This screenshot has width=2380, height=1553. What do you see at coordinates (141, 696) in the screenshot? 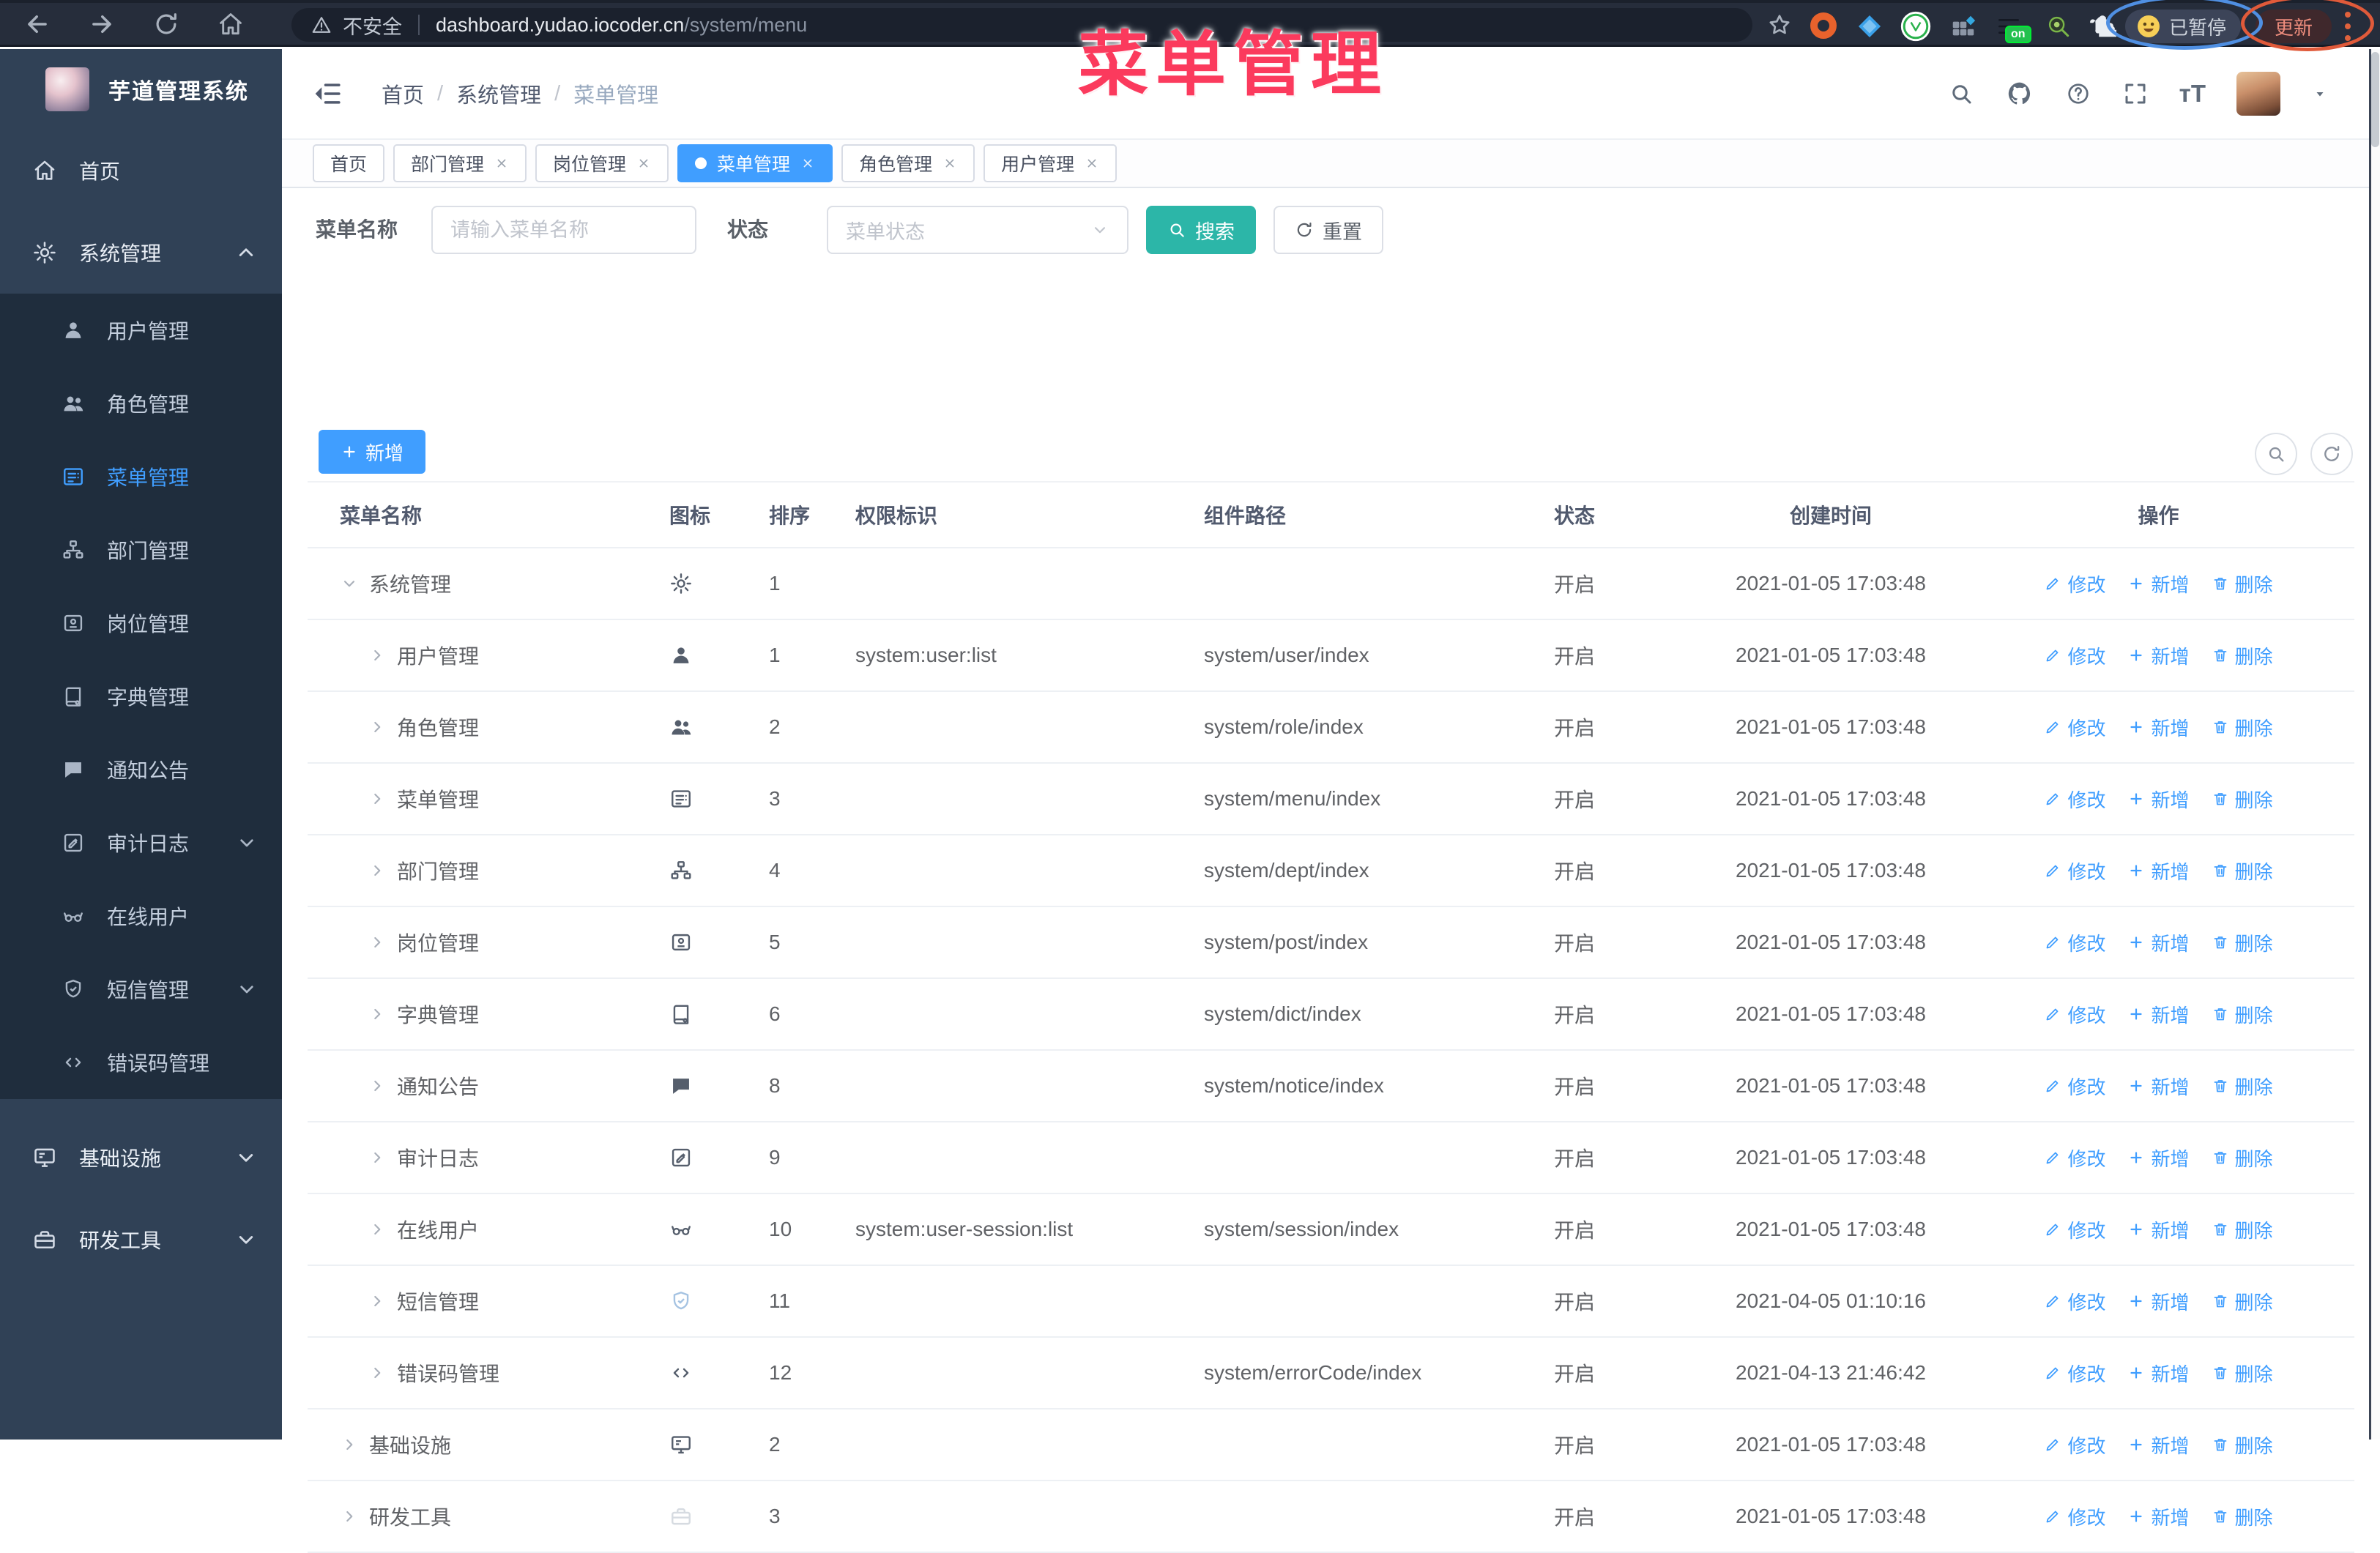
I see `sidebar-item-dict-mgmt: 字典管理` at bounding box center [141, 696].